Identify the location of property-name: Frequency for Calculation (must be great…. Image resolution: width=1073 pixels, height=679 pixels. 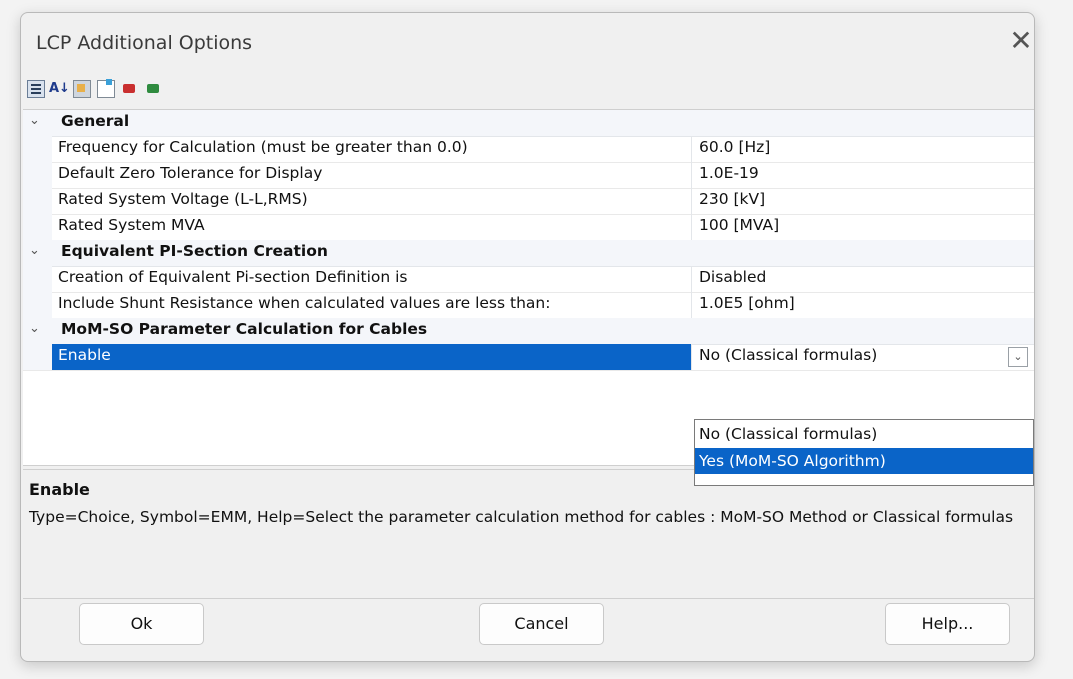
(263, 147).